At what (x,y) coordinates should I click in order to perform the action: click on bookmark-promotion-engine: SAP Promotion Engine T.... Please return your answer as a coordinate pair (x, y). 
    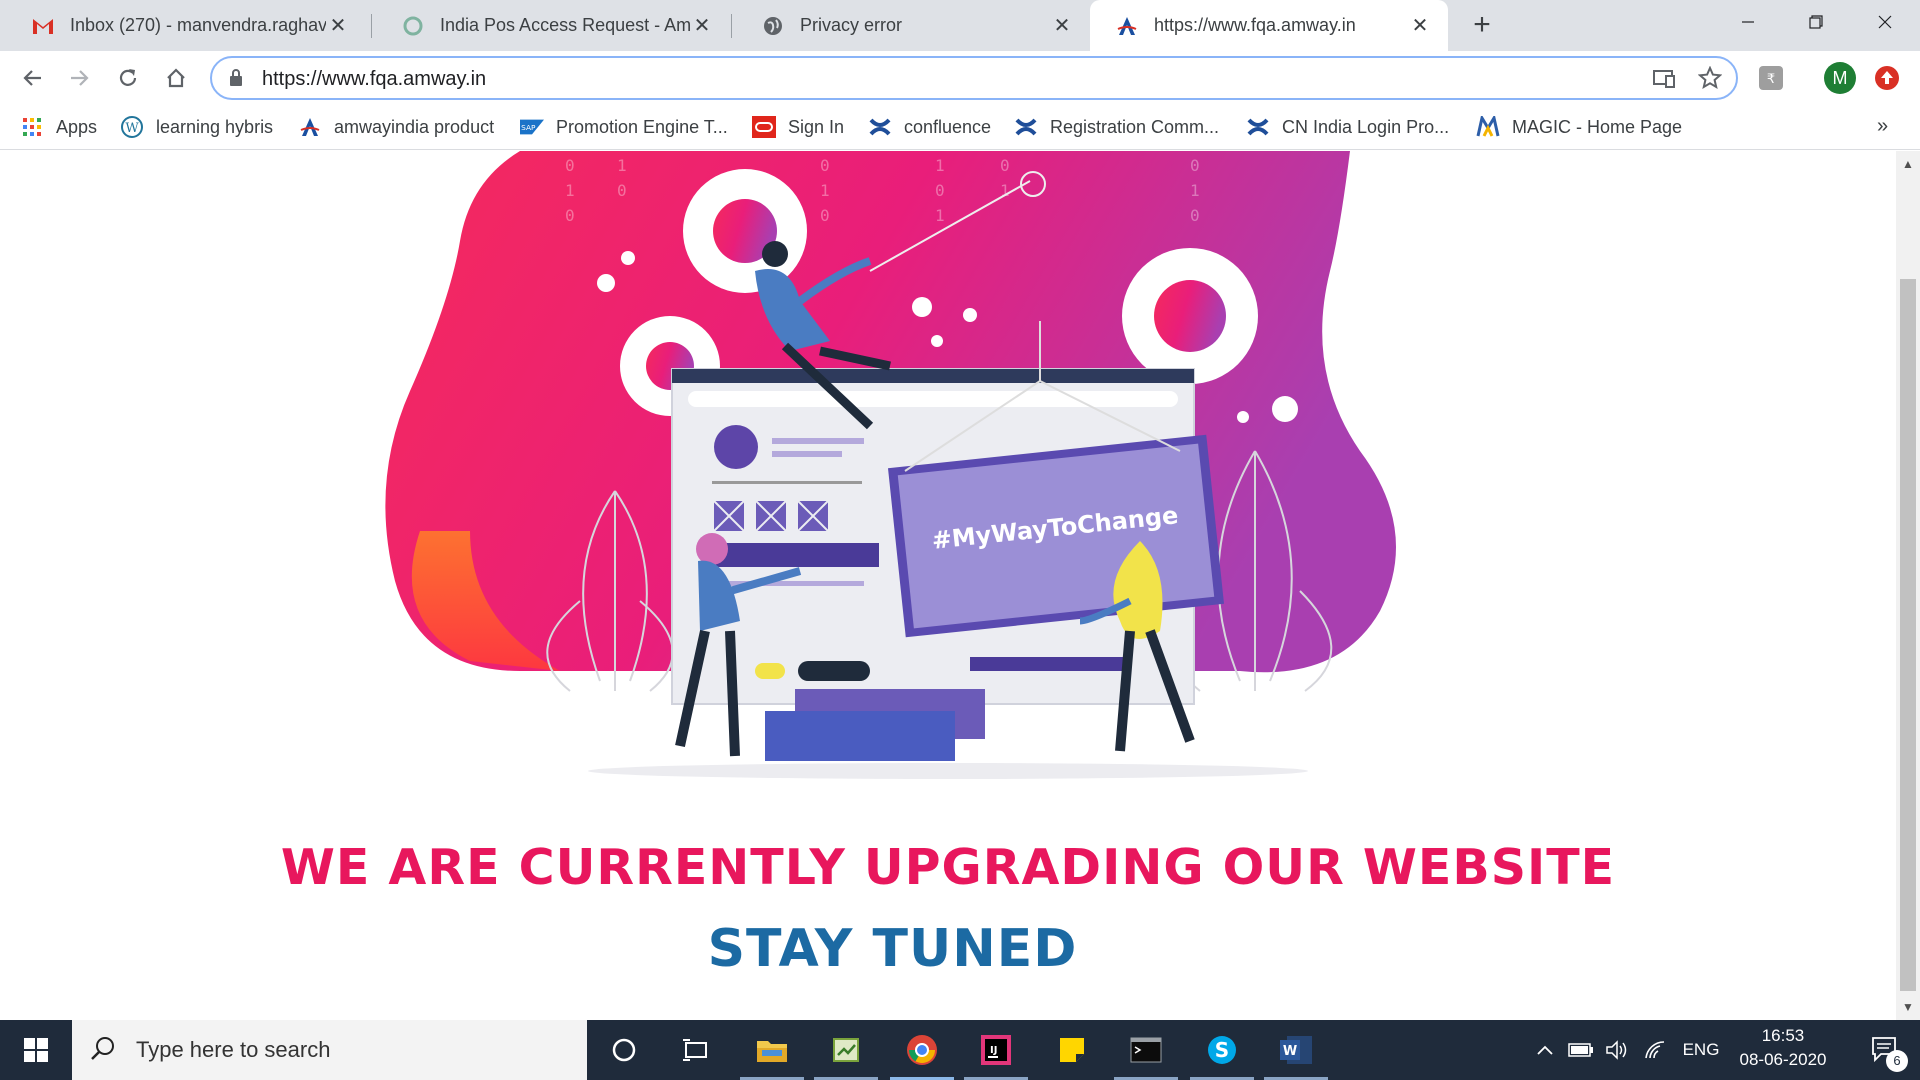
    Looking at the image, I should click on (624, 127).